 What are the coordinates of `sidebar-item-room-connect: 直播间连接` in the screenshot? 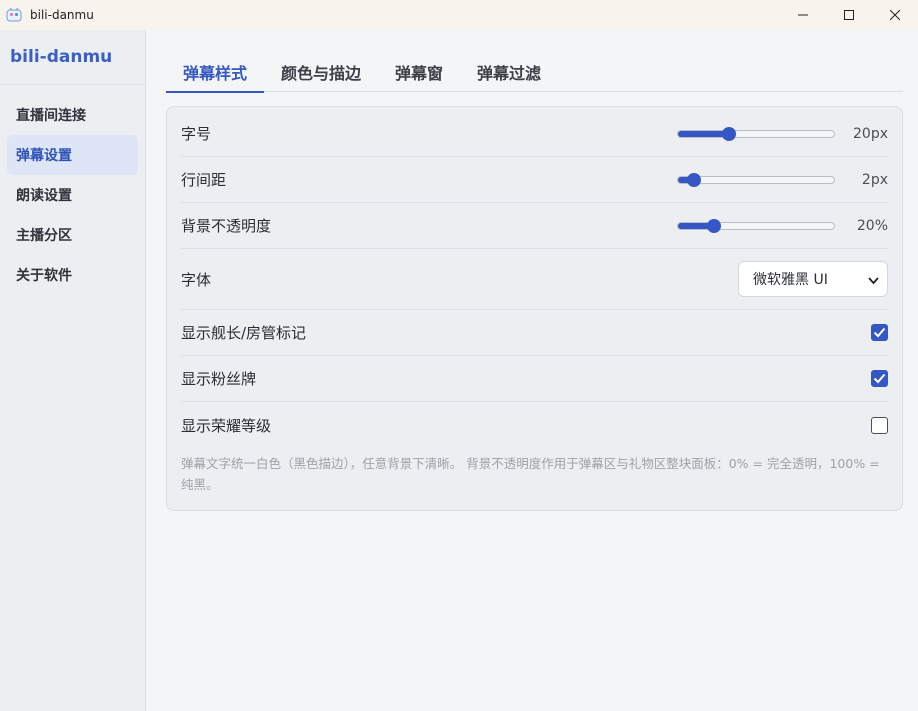 It's located at (72, 115).